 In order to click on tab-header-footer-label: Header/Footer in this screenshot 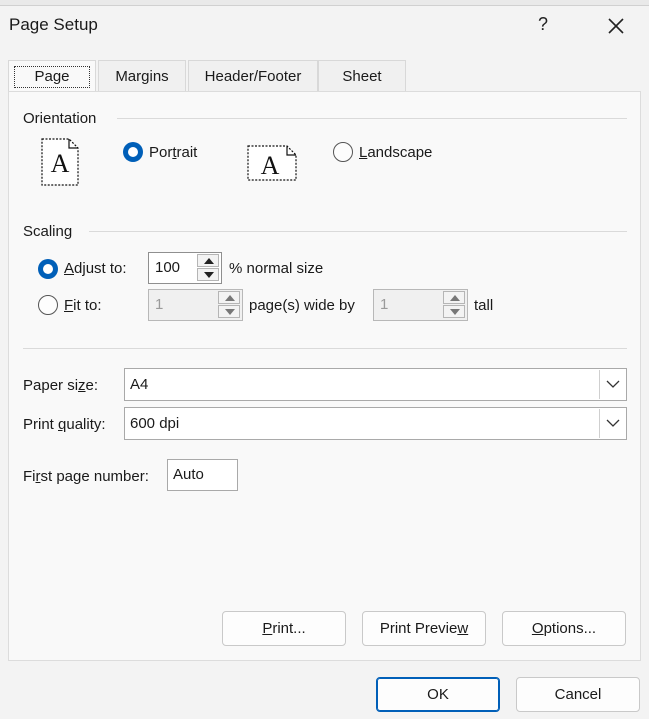, I will do `click(253, 76)`.